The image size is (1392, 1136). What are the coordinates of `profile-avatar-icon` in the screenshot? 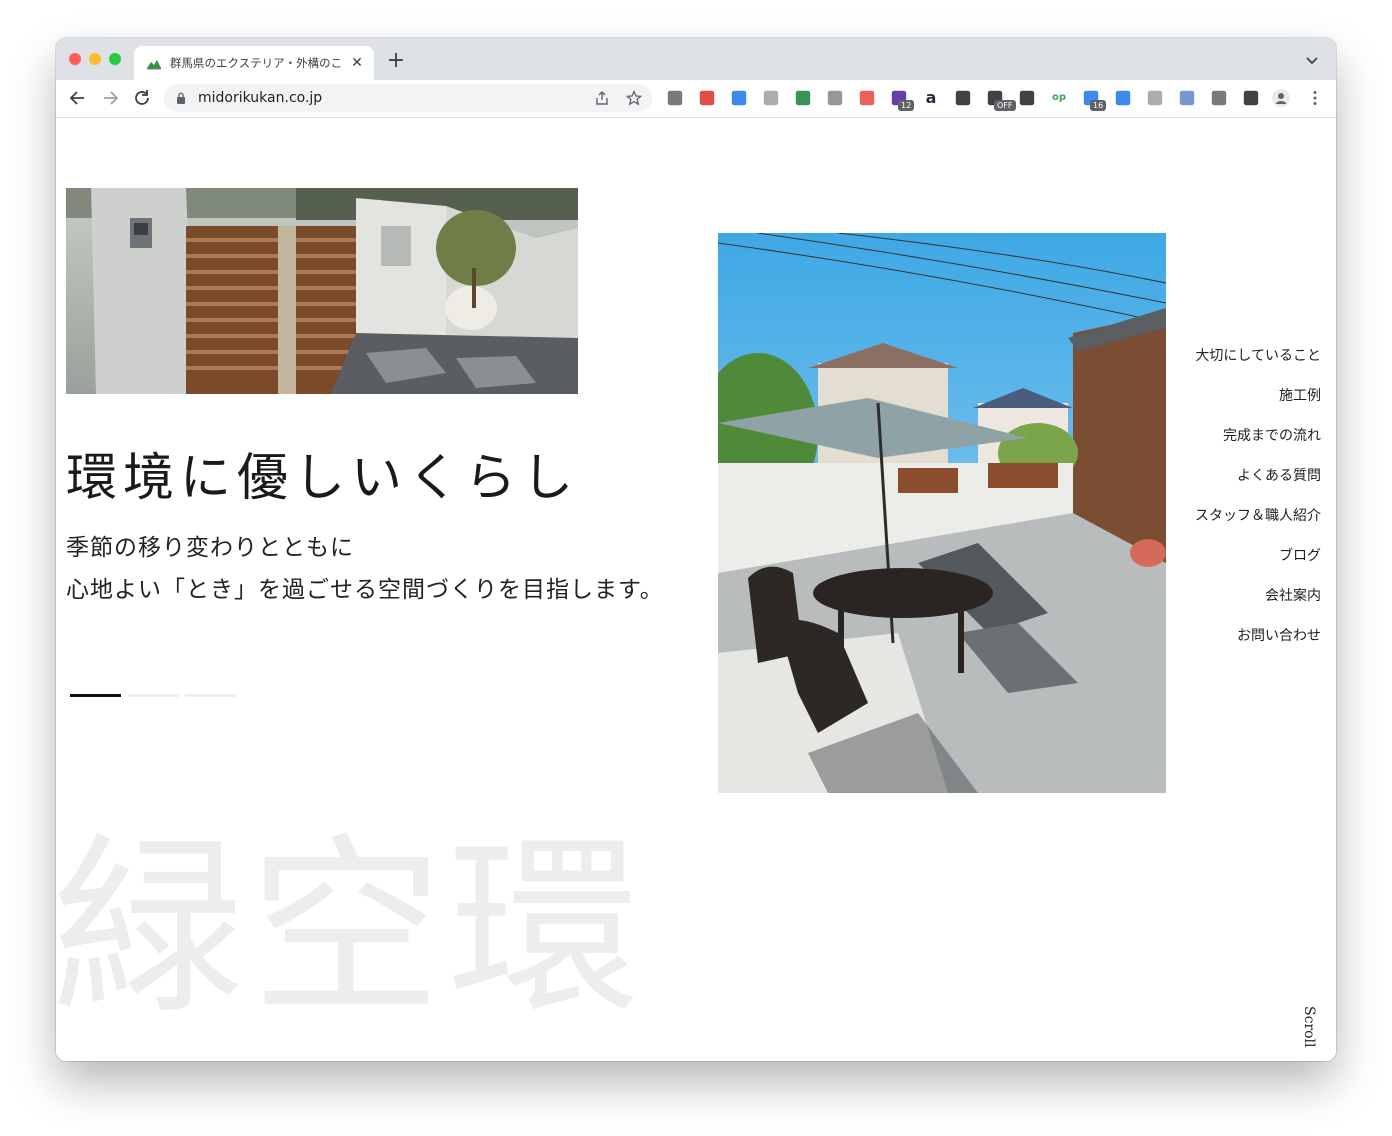 It's located at (1281, 98).